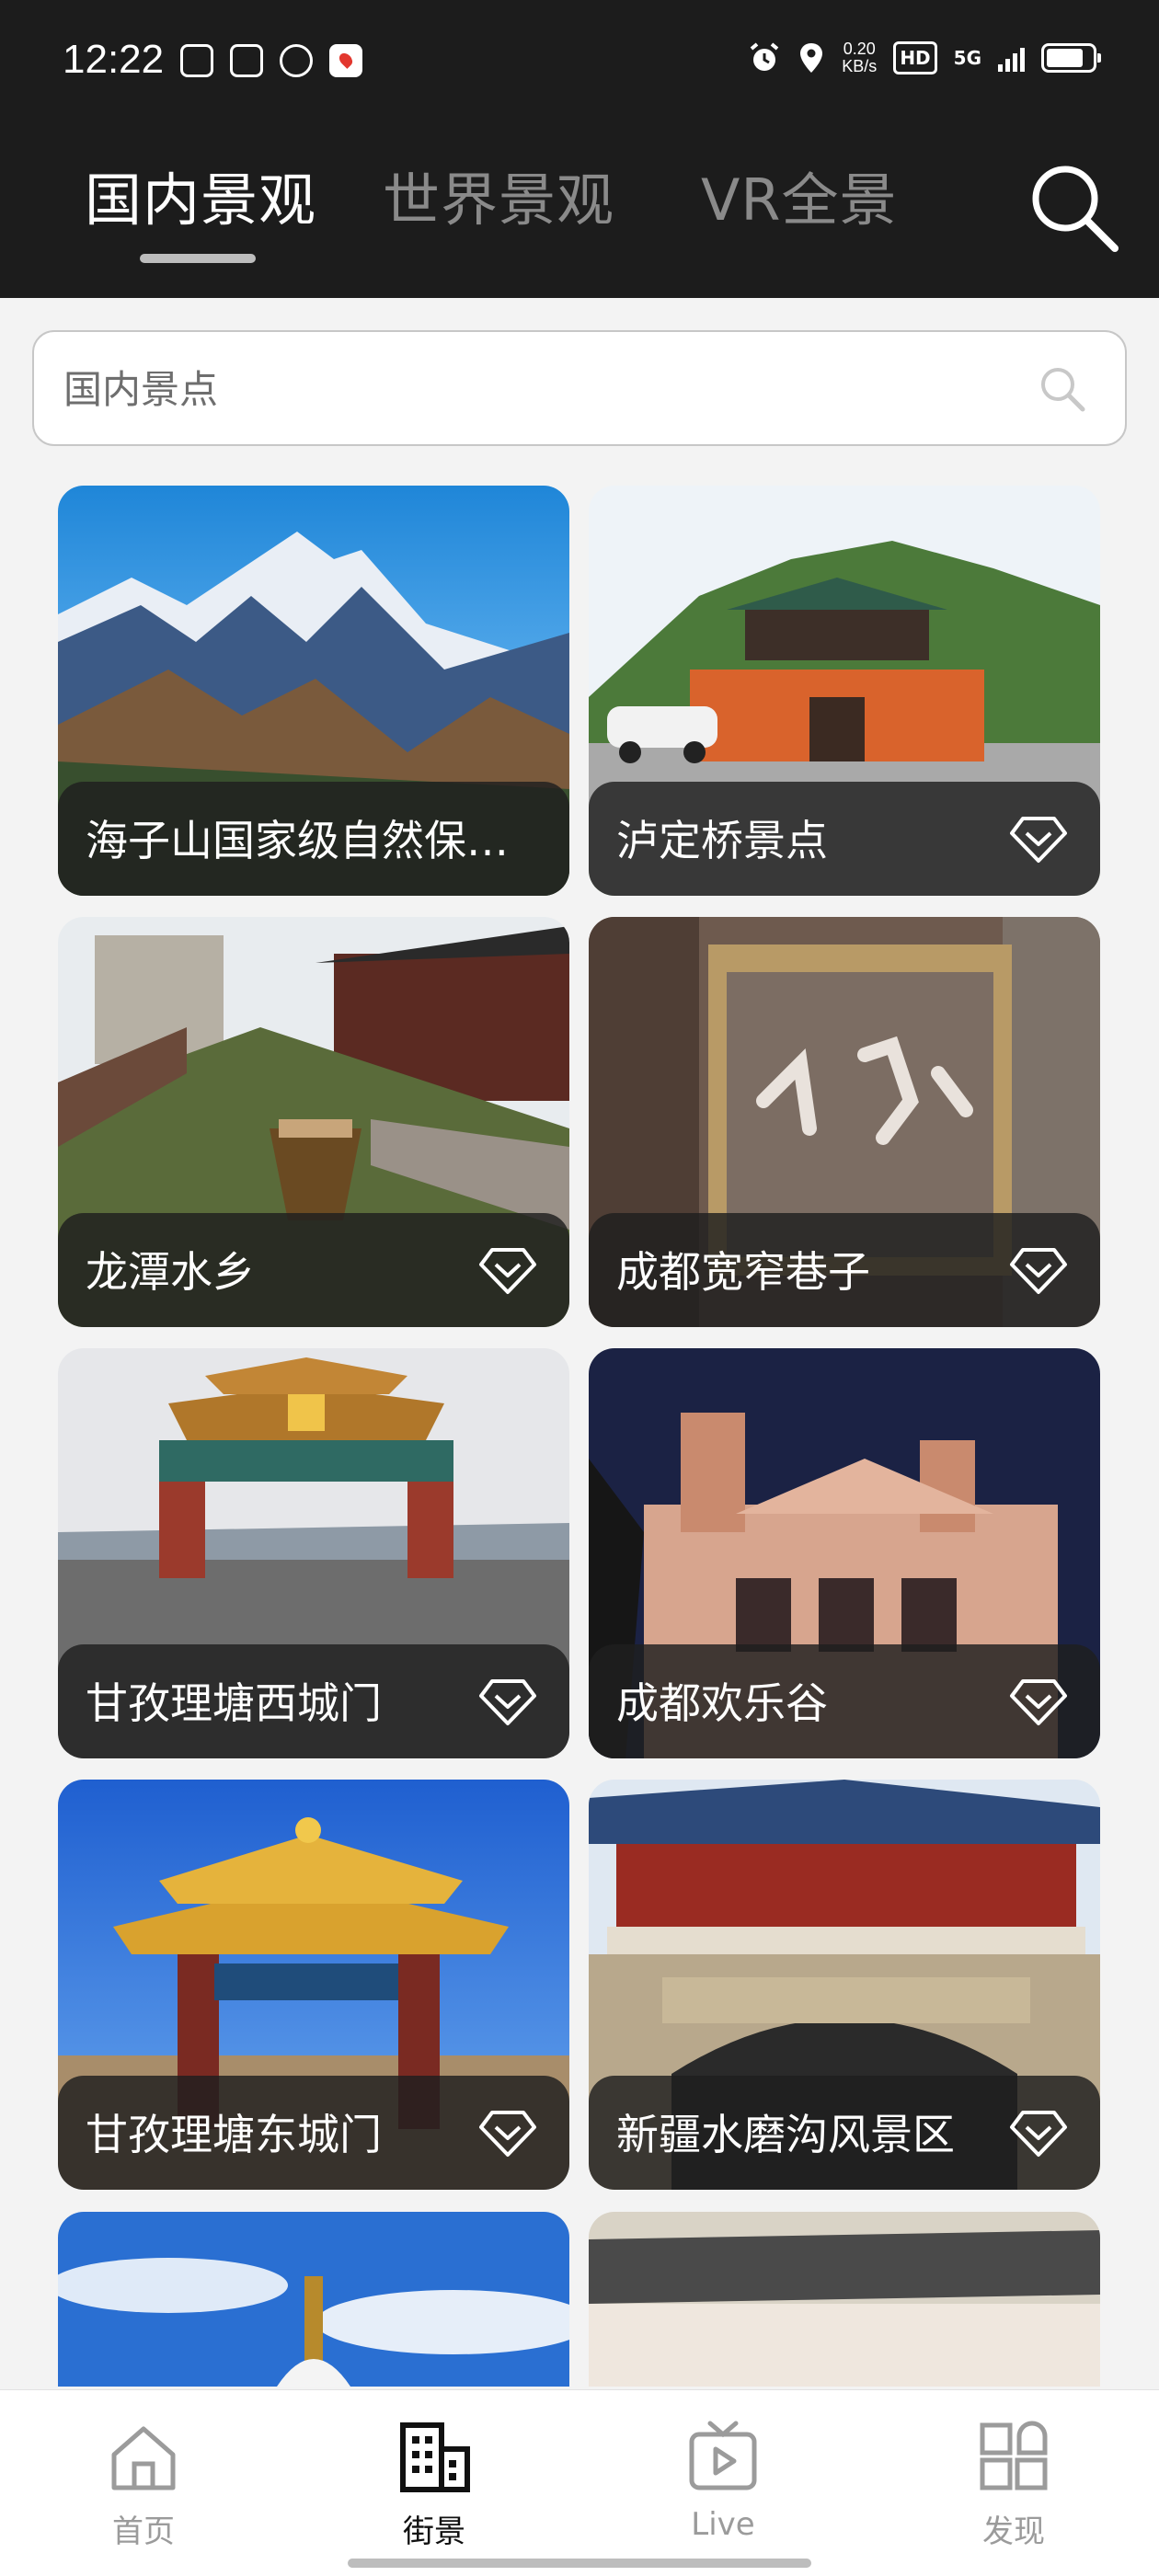  What do you see at coordinates (743, 1272) in the screenshot?
I see `spot-title: 成都宽窄巷子` at bounding box center [743, 1272].